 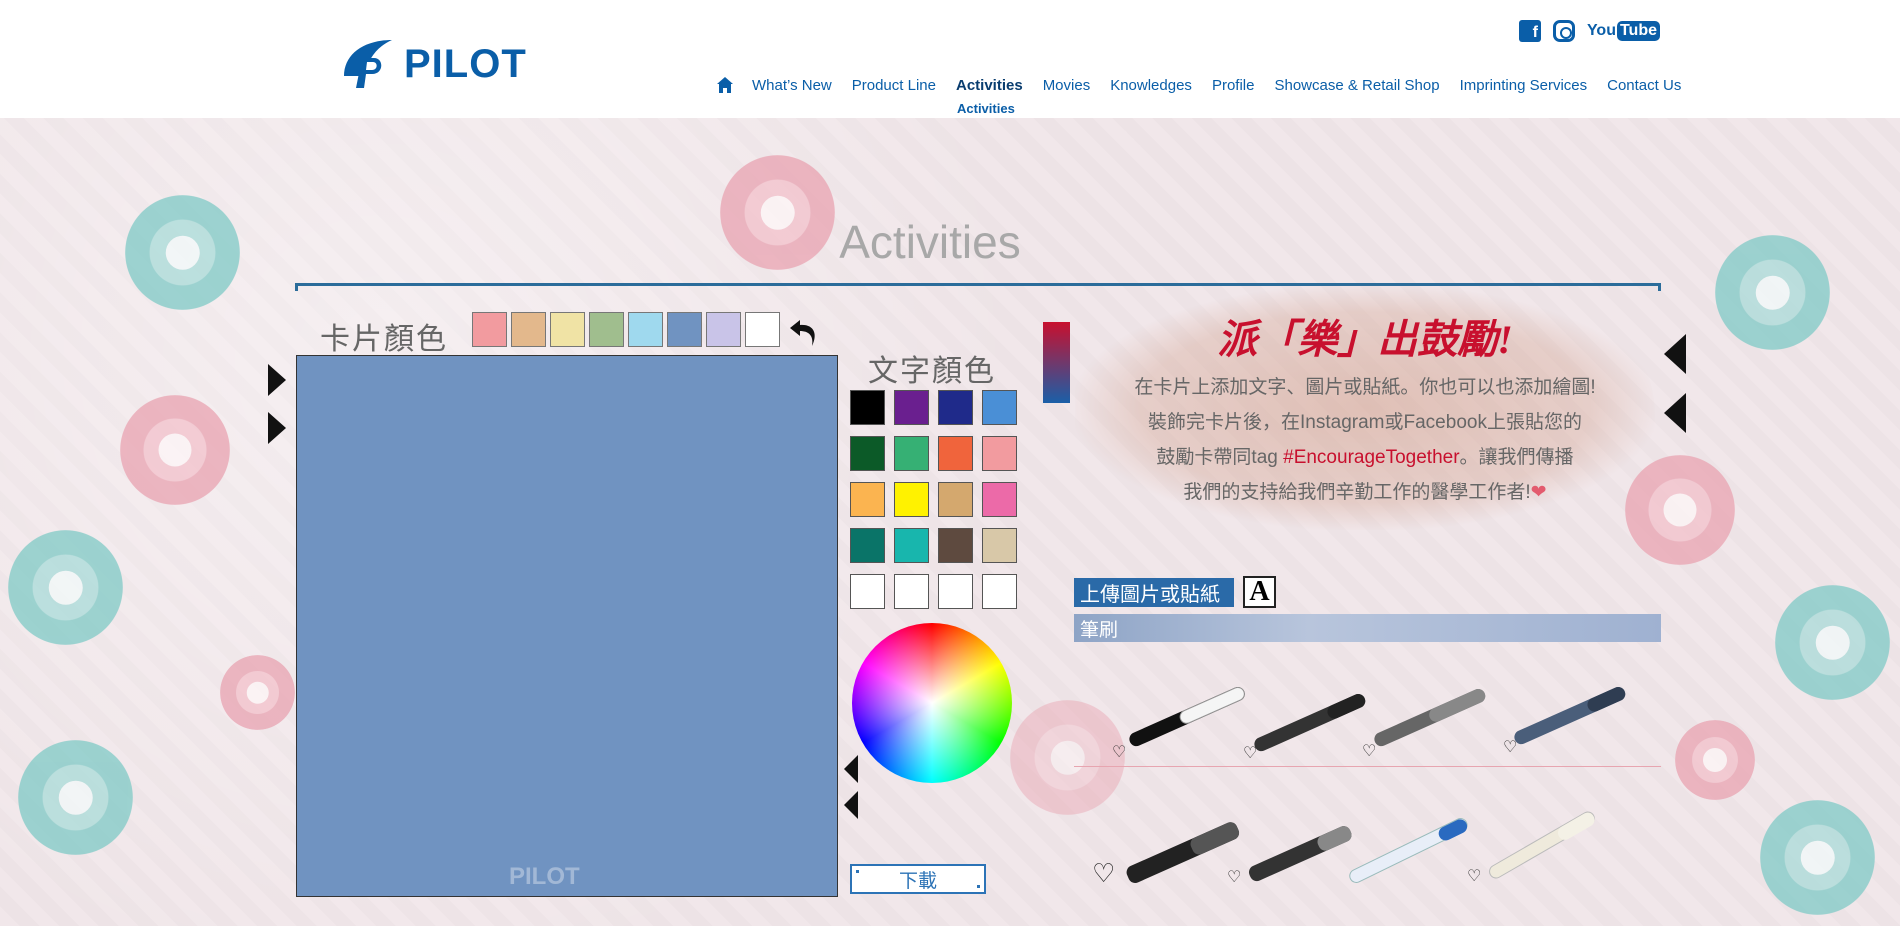 I want to click on undo-icon, so click(x=804, y=330).